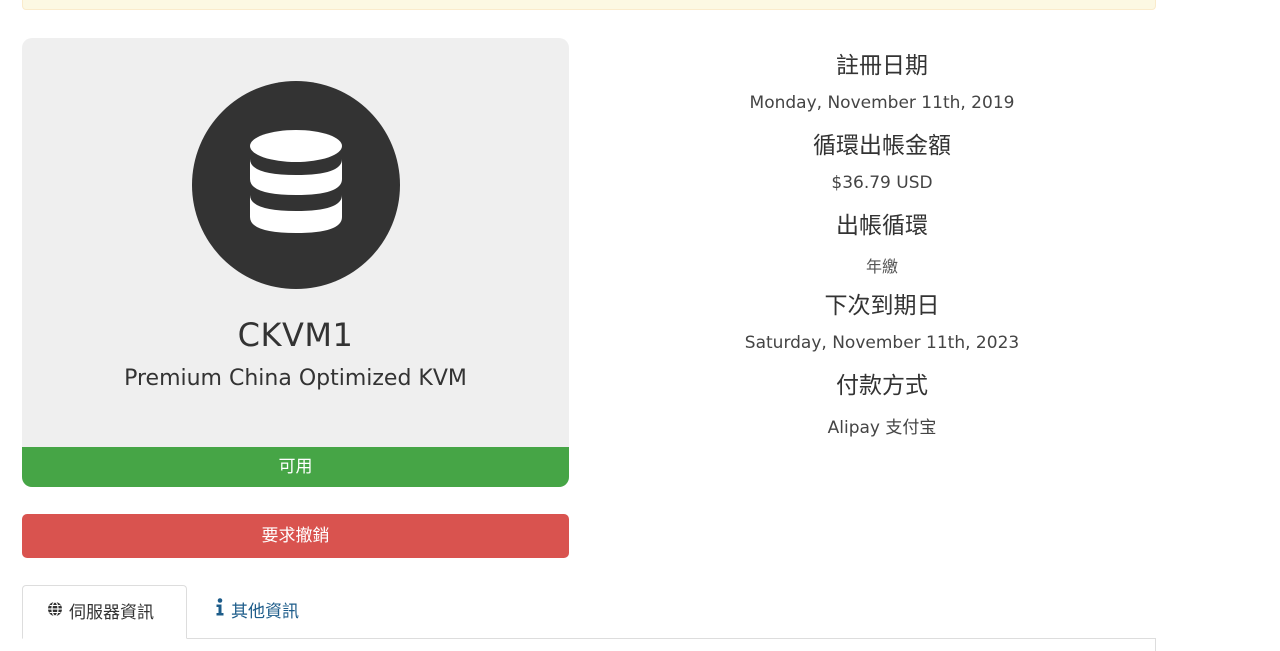 This screenshot has width=1280, height=651. Describe the element at coordinates (882, 103) in the screenshot. I see `registration-date-value: Monday, November 11th, 2019` at that location.